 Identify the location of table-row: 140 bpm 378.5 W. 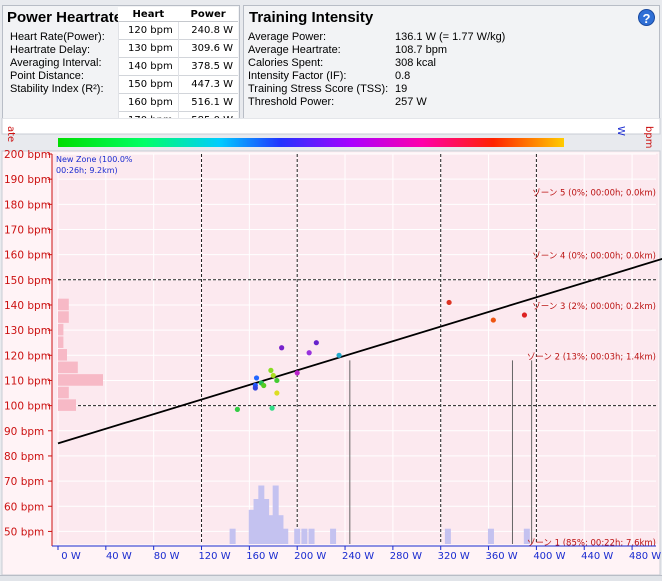
(178, 66).